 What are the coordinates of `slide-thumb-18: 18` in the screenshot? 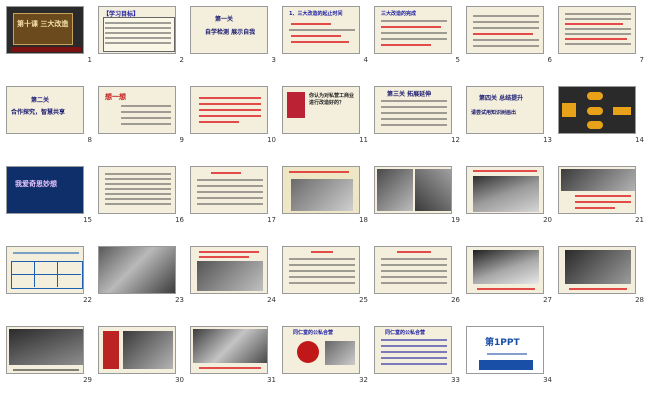 It's located at (328, 196).